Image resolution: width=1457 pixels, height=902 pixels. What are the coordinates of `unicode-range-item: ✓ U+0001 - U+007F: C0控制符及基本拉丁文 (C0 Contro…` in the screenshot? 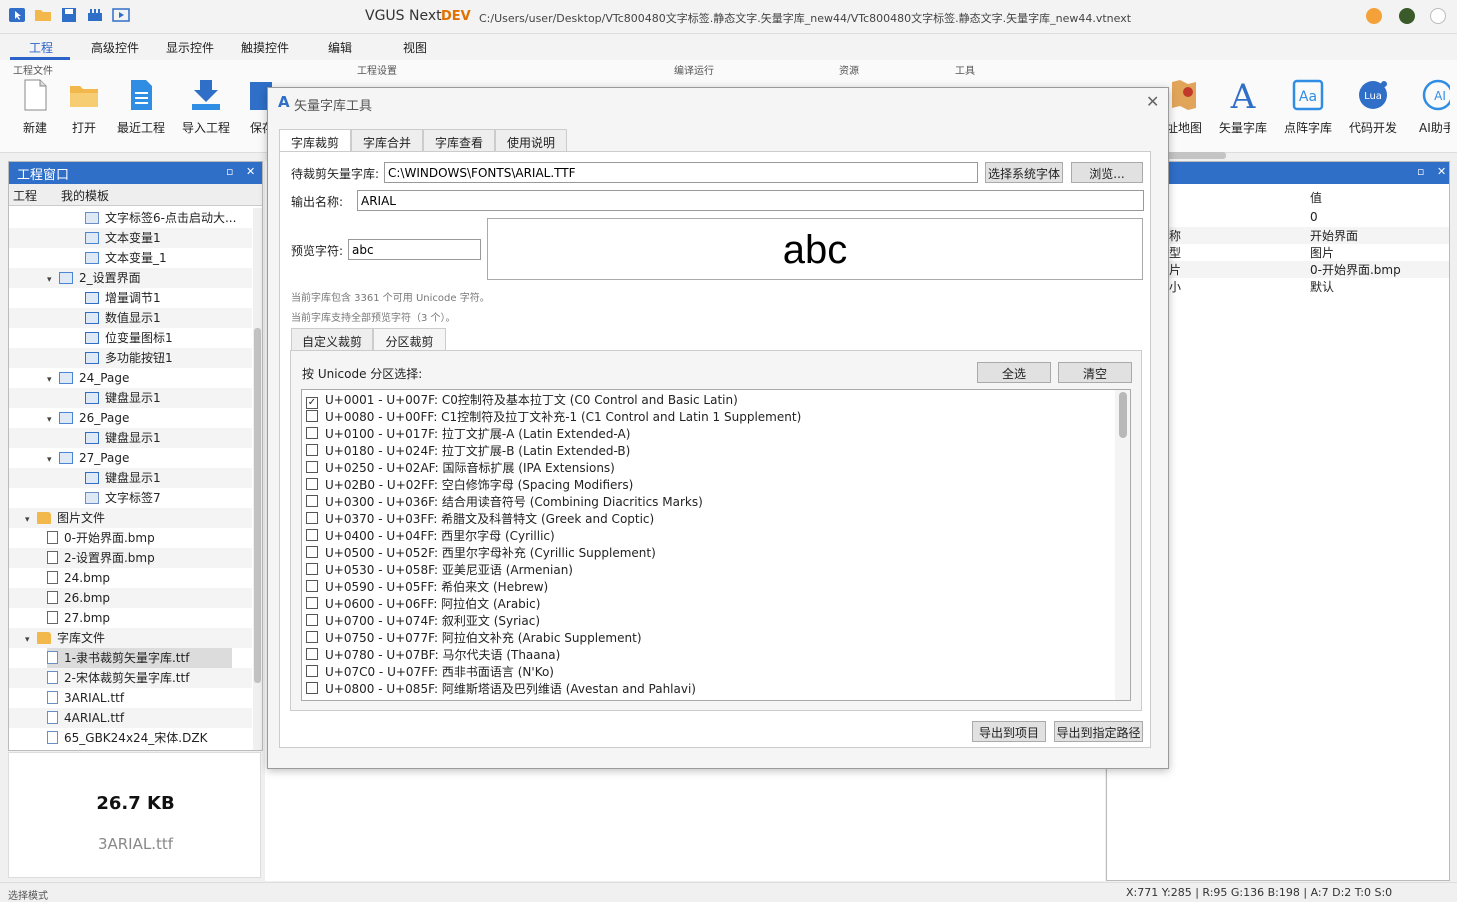 It's located at (522, 400).